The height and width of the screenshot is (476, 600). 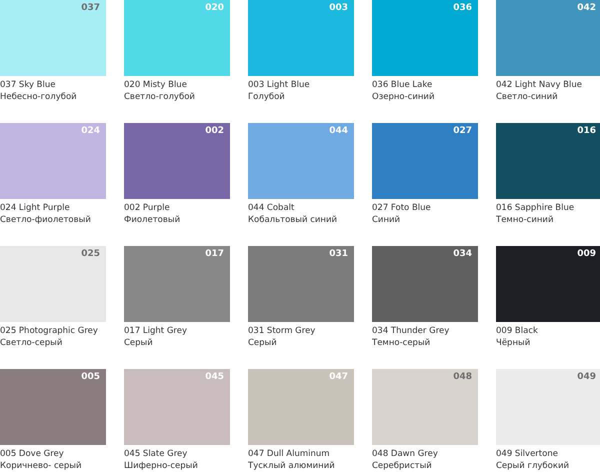 What do you see at coordinates (462, 254) in the screenshot?
I see `swatch-code: 034` at bounding box center [462, 254].